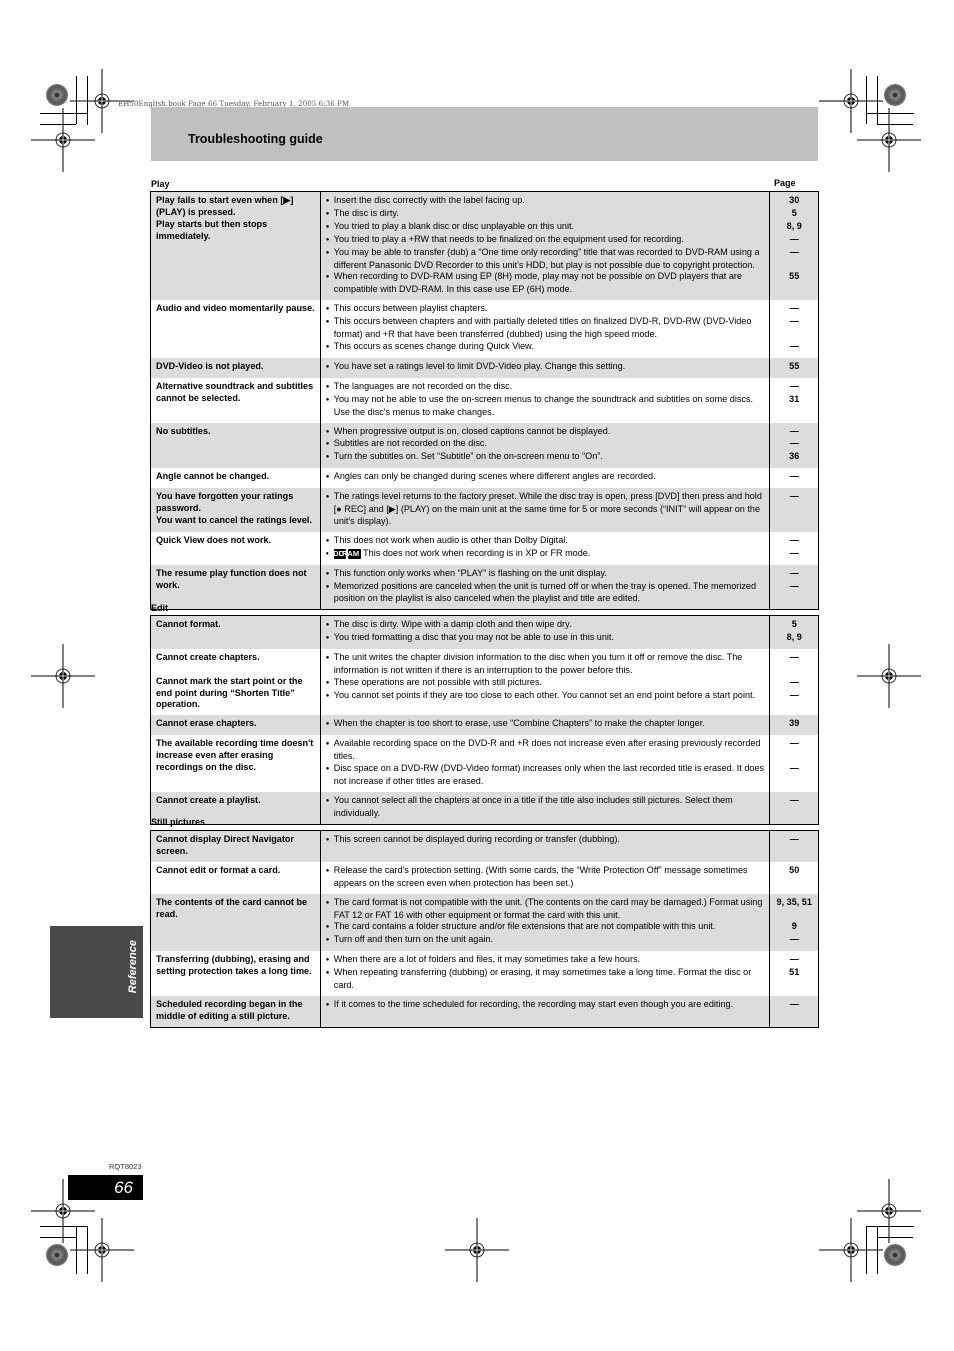 This screenshot has height=1351, width=954. I want to click on side-tab-label: Reference, so click(133, 967).